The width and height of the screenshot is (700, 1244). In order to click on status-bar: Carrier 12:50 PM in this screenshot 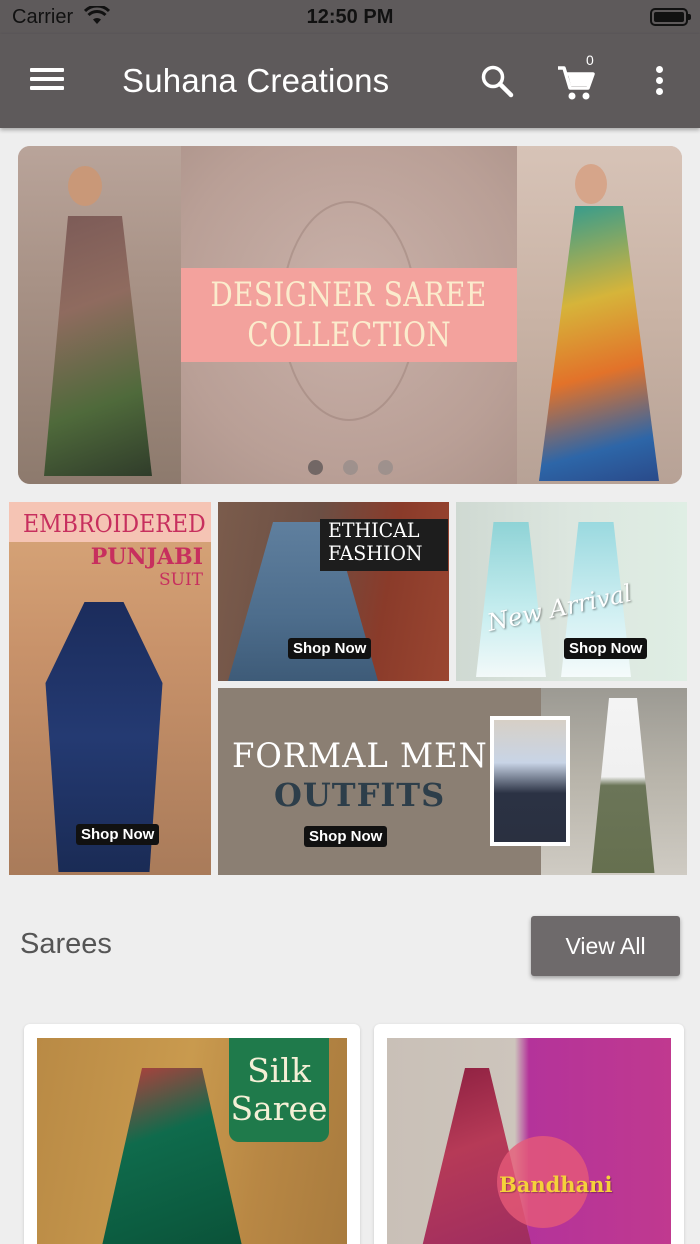, I will do `click(350, 17)`.